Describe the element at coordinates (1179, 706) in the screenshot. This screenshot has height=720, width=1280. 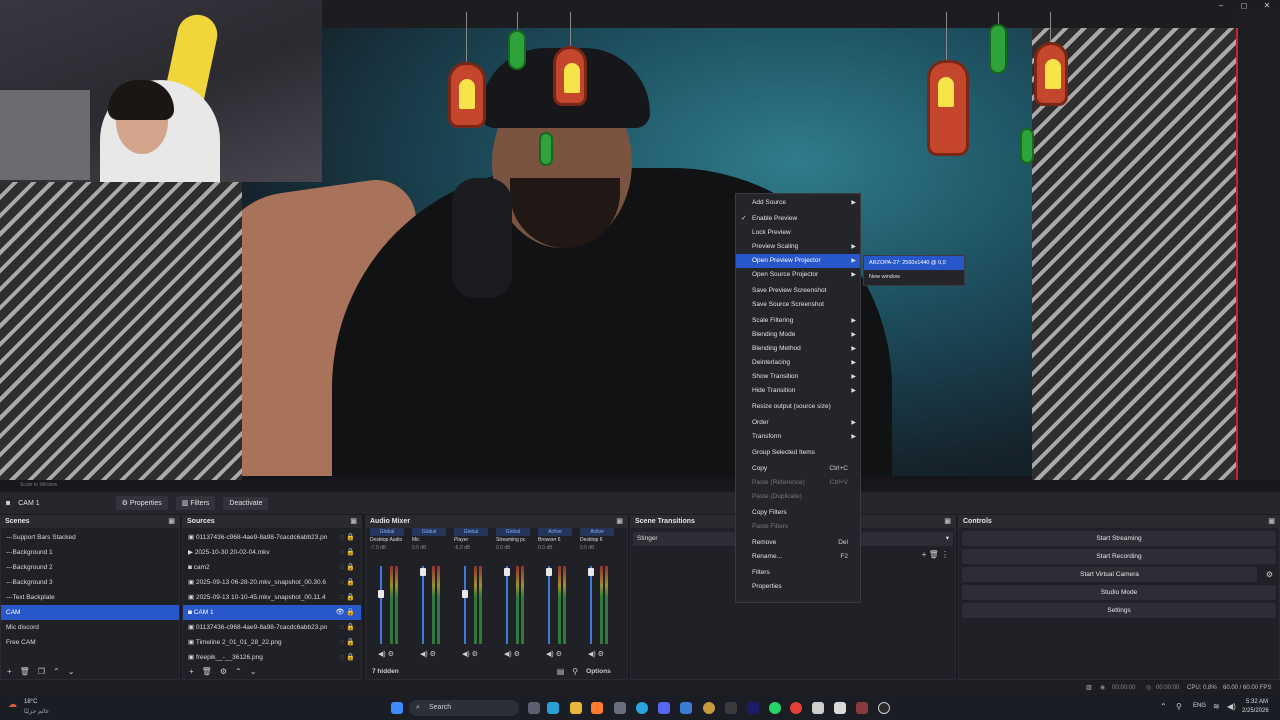
I see `bluetooth-icon: ⚲` at that location.